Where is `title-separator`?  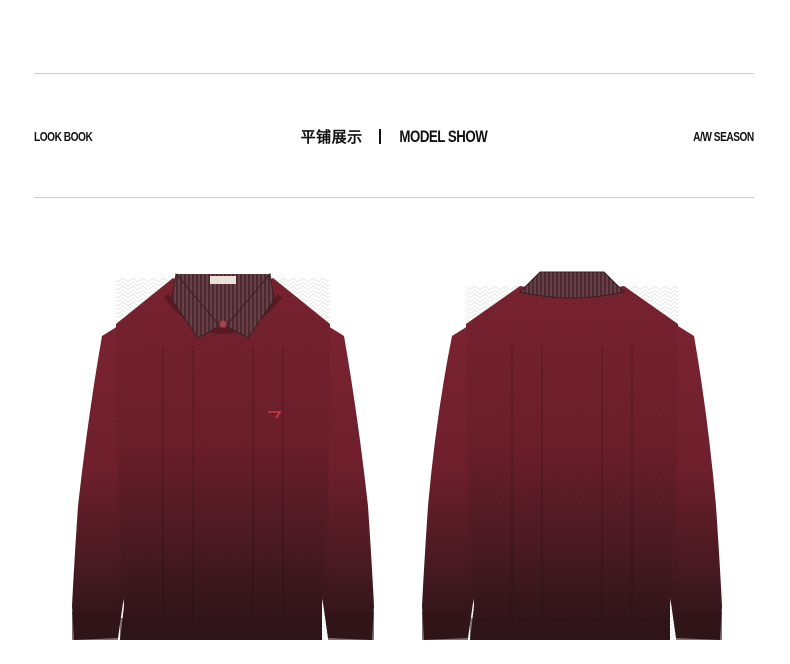 title-separator is located at coordinates (379, 136).